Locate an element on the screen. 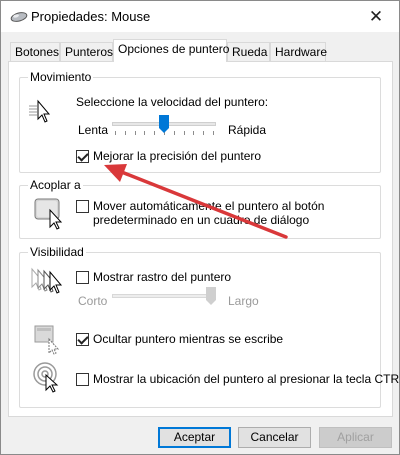  precision-checkbox is located at coordinates (82, 156).